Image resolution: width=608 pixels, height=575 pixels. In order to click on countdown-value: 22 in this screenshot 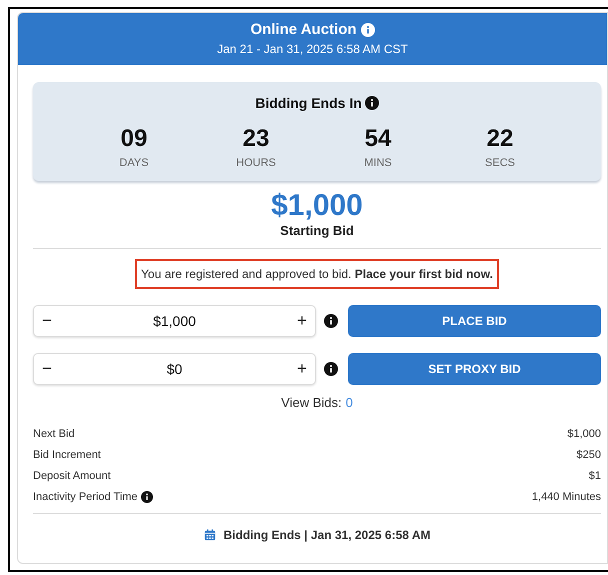, I will do `click(500, 139)`.